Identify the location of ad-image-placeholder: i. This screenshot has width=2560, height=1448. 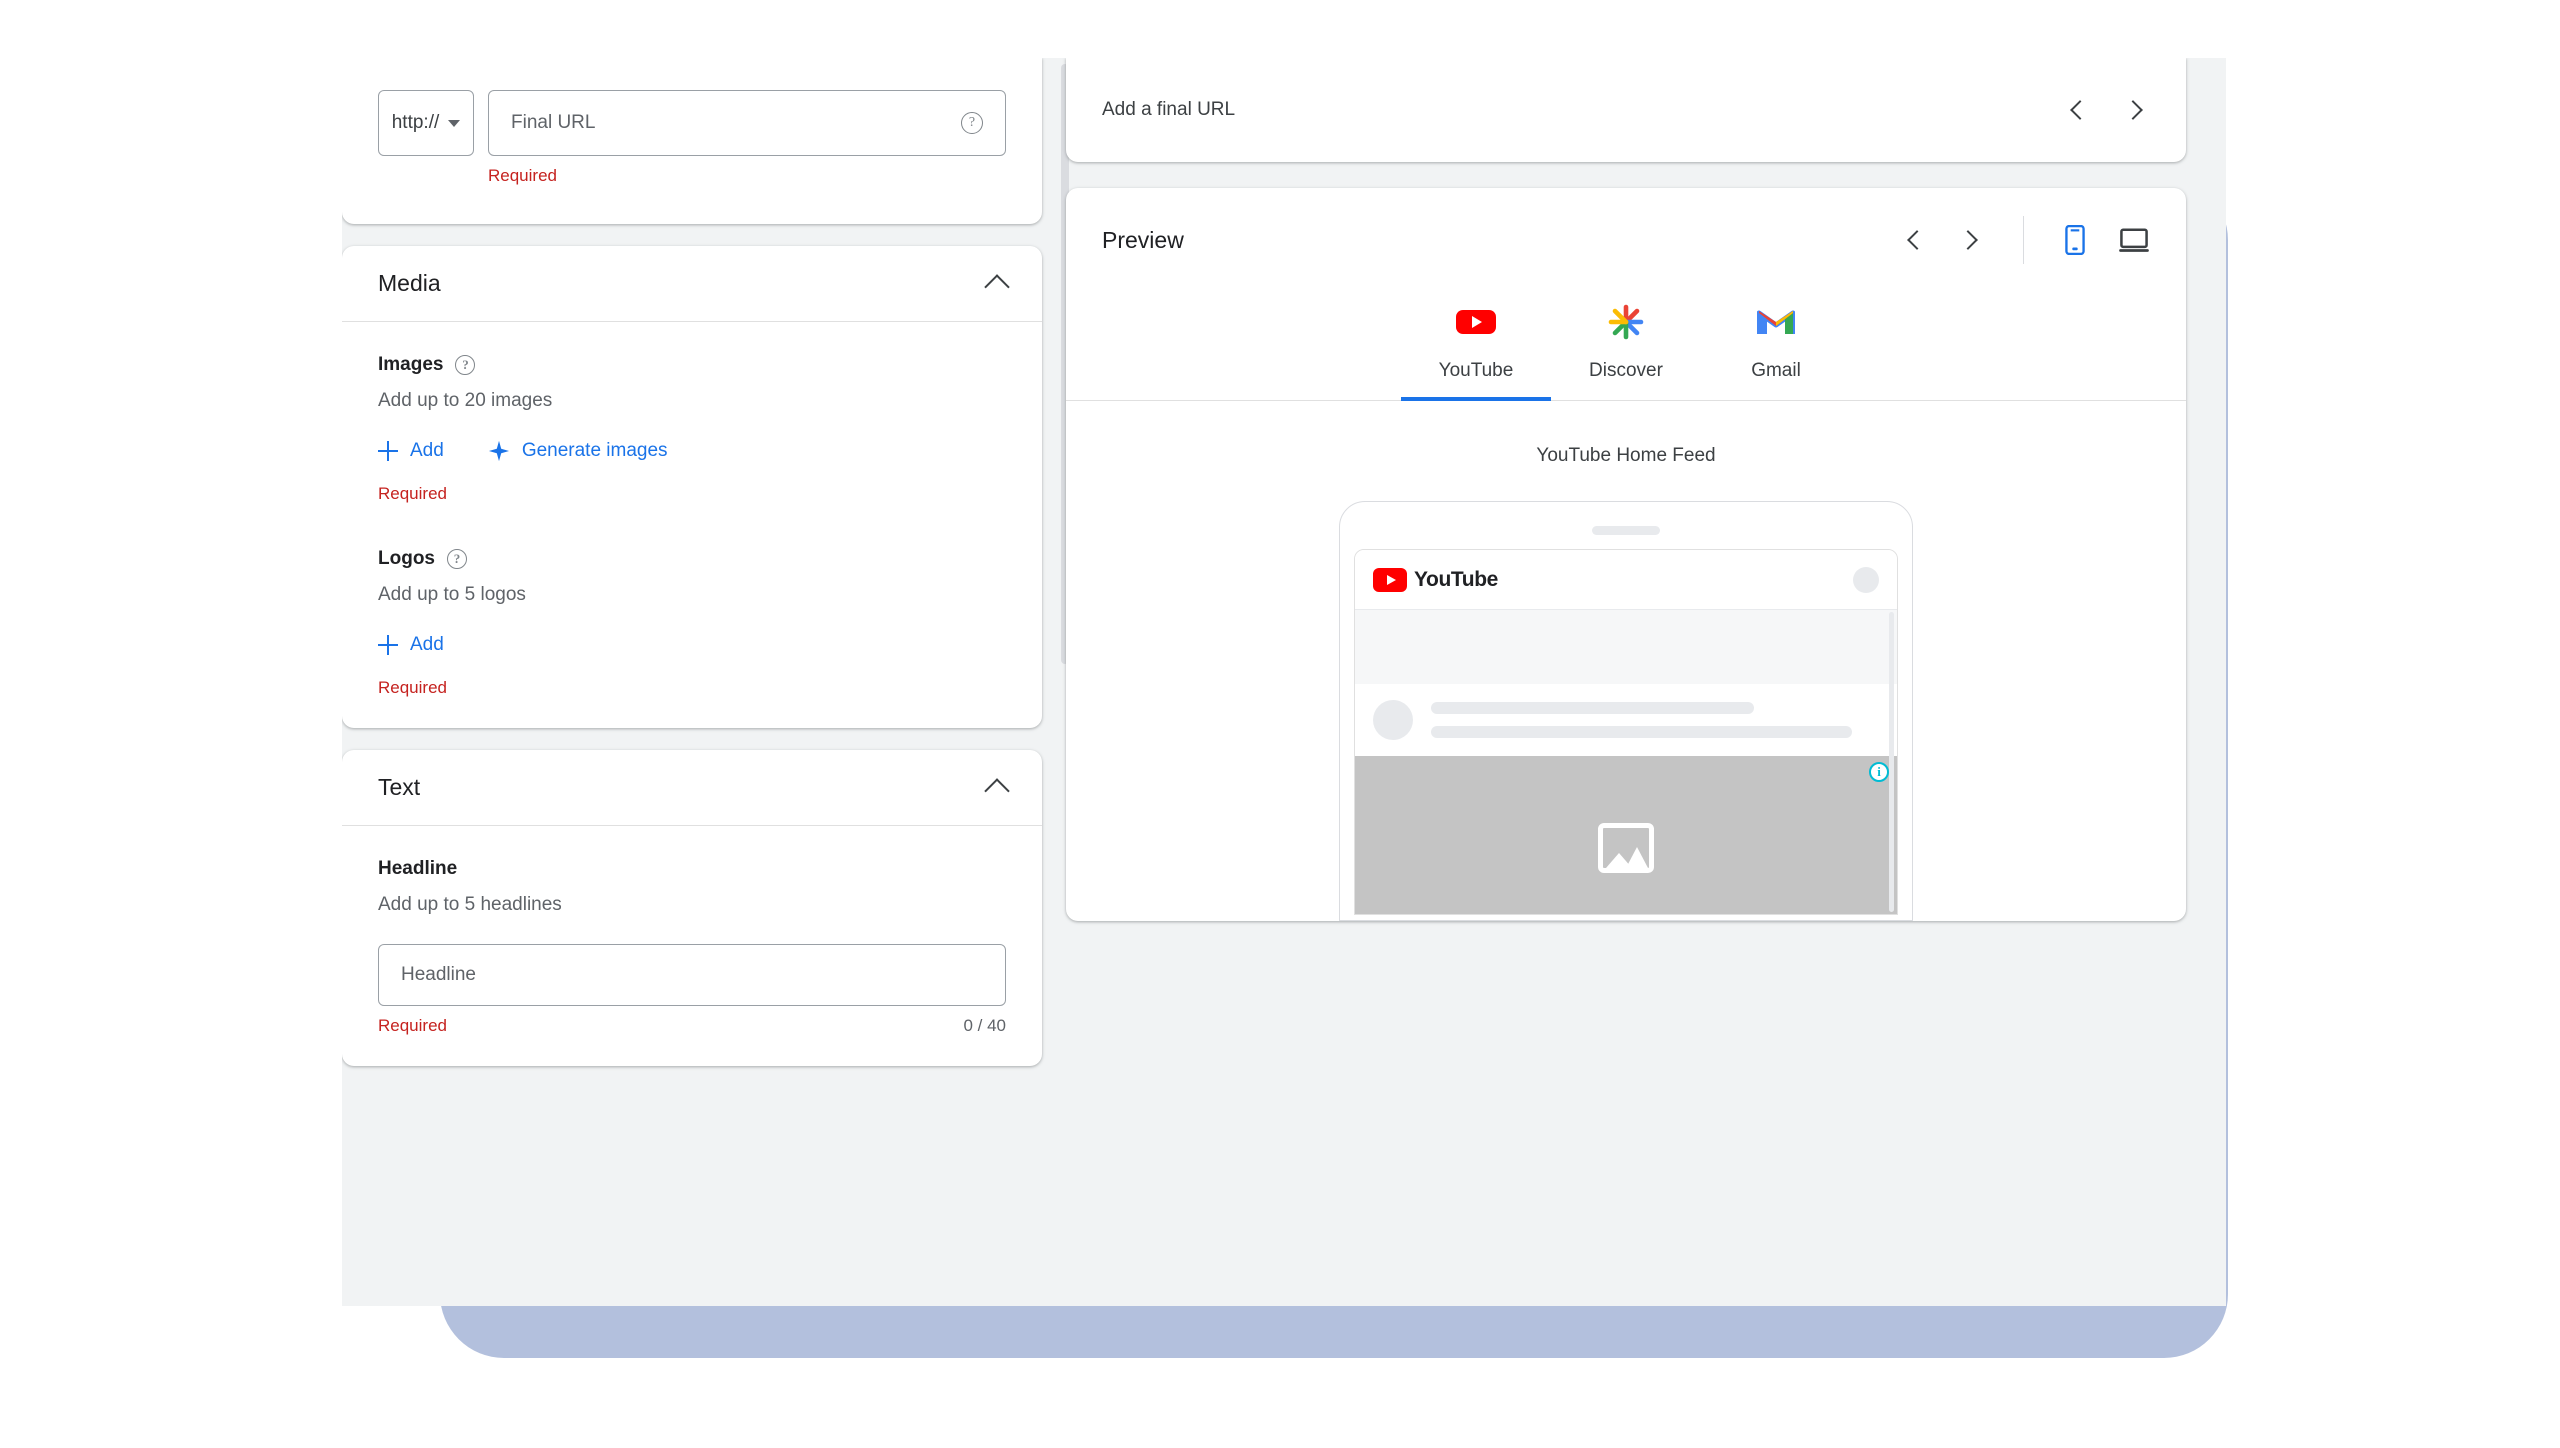
(1626, 835).